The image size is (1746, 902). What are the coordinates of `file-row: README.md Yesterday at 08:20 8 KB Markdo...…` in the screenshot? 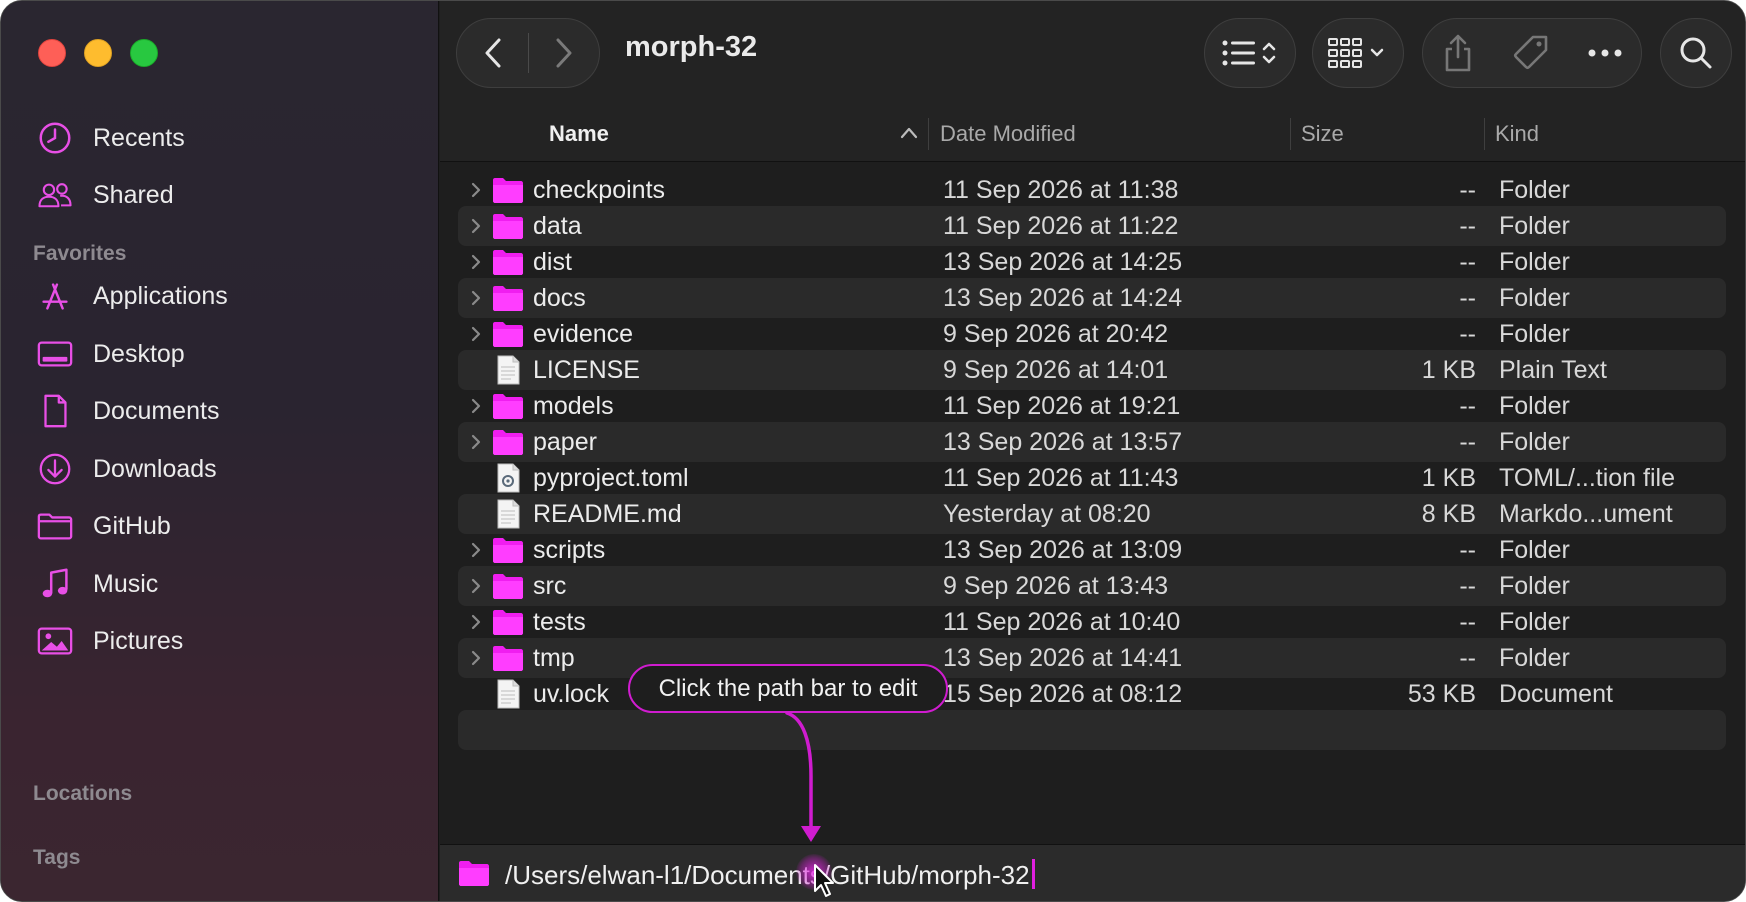 It's located at (1092, 514).